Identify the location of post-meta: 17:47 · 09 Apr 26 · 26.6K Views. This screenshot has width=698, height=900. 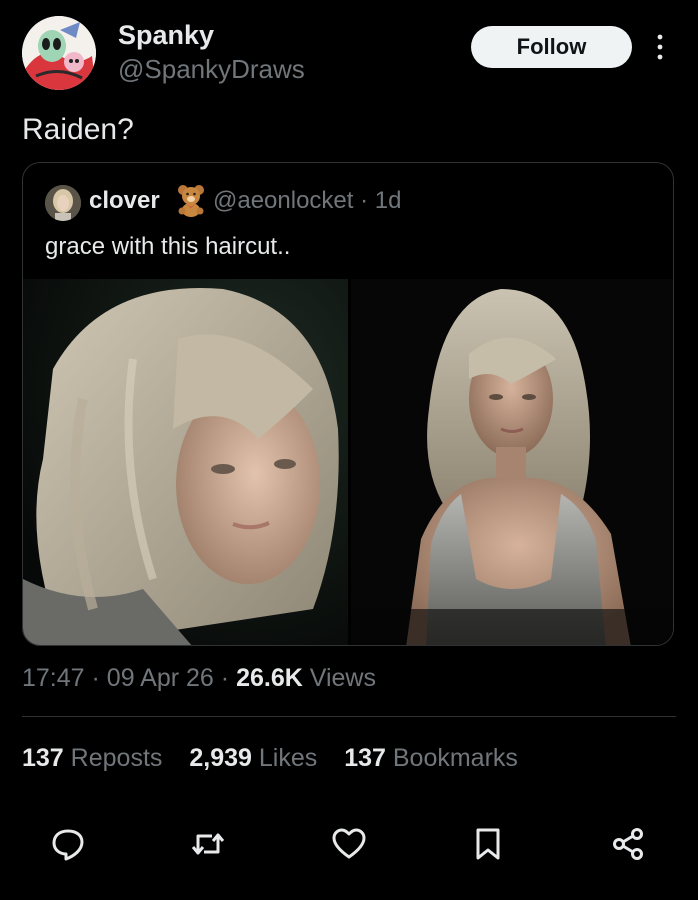
(199, 678).